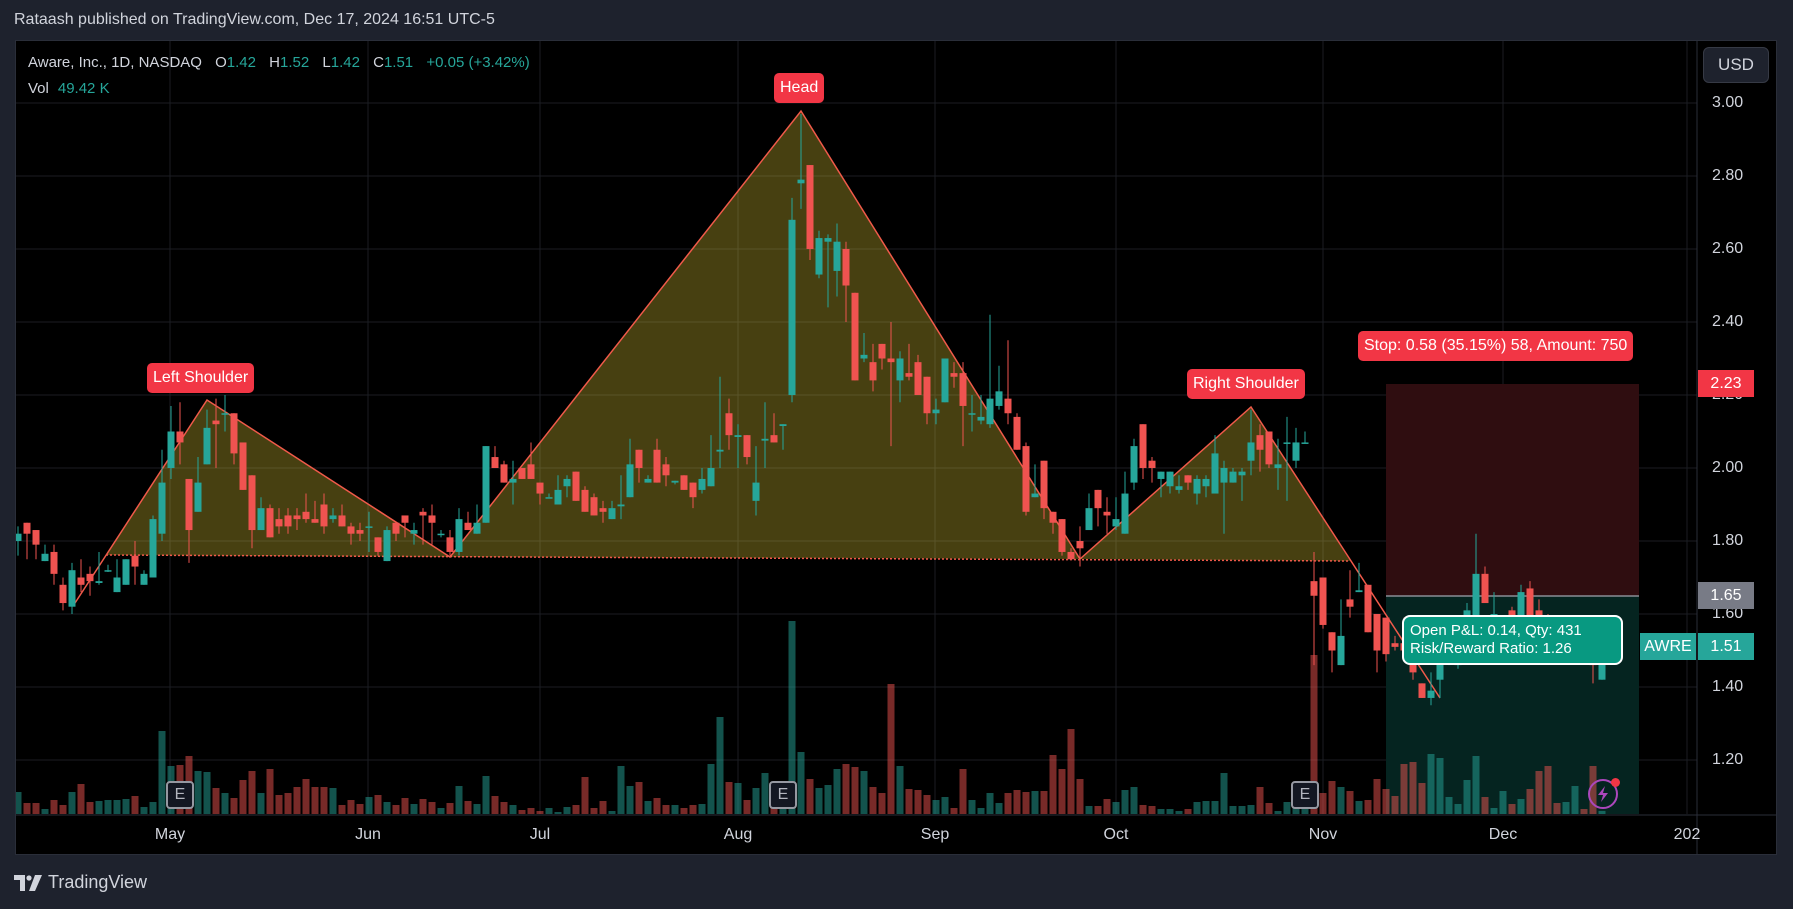  Describe the element at coordinates (478, 62) in the screenshot. I see `change-value: +0.05 (+3.42%)` at that location.